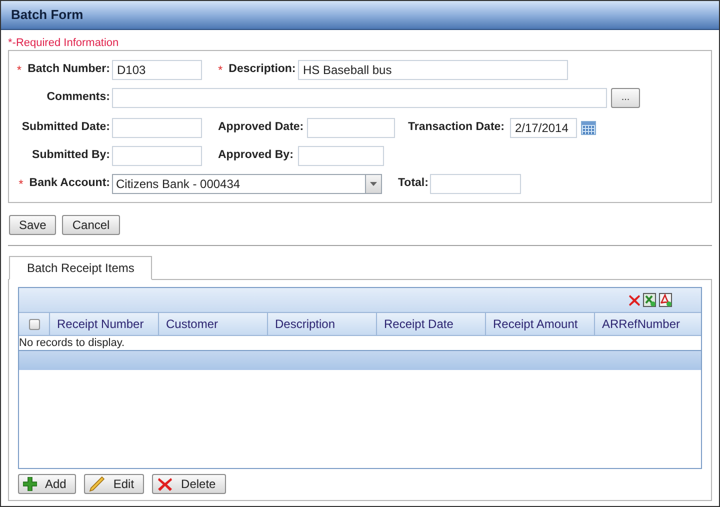 This screenshot has height=507, width=720. I want to click on text-field: HS Baseball bus, so click(433, 70).